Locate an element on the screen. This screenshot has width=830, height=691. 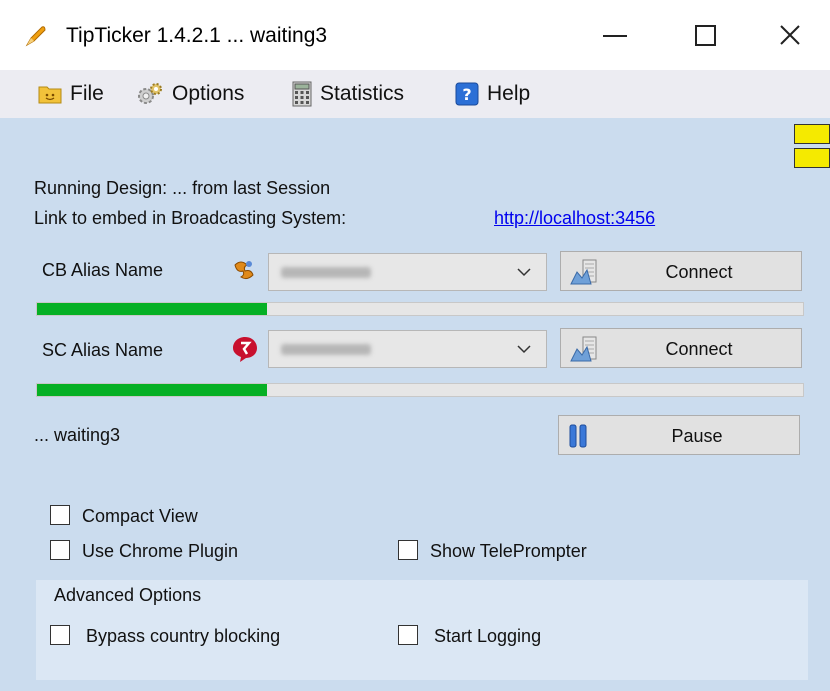
teleprompter-label: Show TelePrompter is located at coordinates (508, 551).